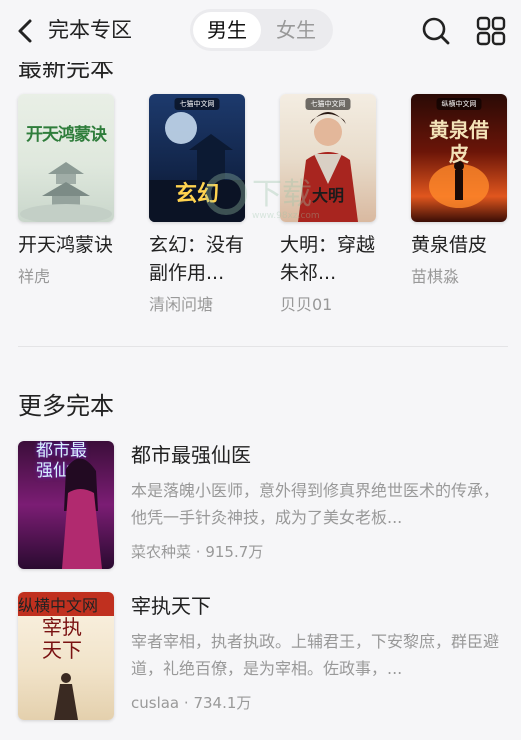 The width and height of the screenshot is (521, 740). What do you see at coordinates (286, 216) in the screenshot?
I see `svg-text: www.98xz.com` at bounding box center [286, 216].